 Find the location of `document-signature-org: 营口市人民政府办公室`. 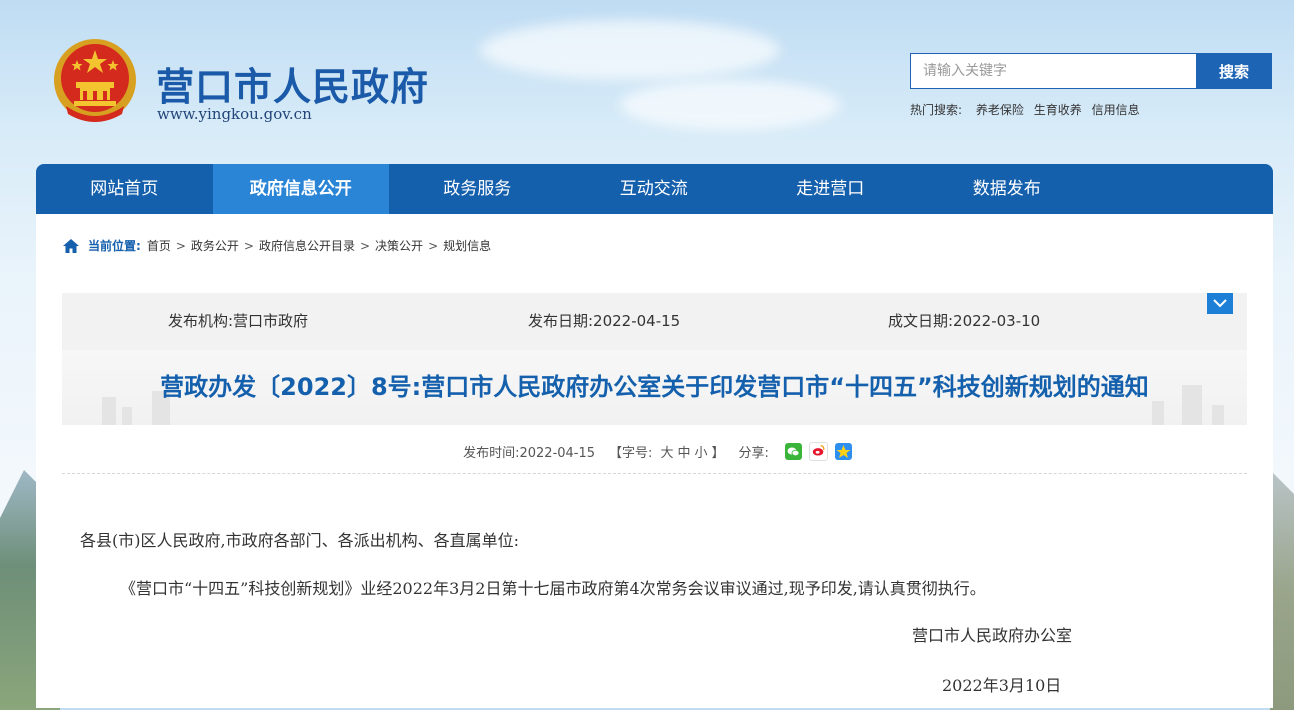

document-signature-org: 营口市人民政府办公室 is located at coordinates (992, 635).